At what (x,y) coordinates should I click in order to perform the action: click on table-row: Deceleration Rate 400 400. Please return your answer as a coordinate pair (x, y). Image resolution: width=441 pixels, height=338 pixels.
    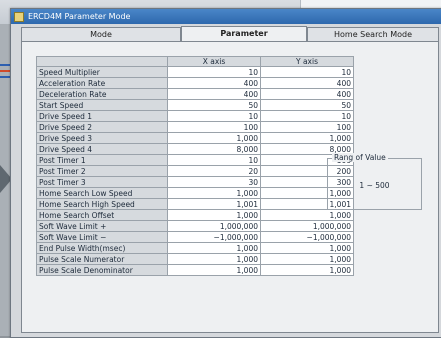
    Looking at the image, I should click on (195, 94).